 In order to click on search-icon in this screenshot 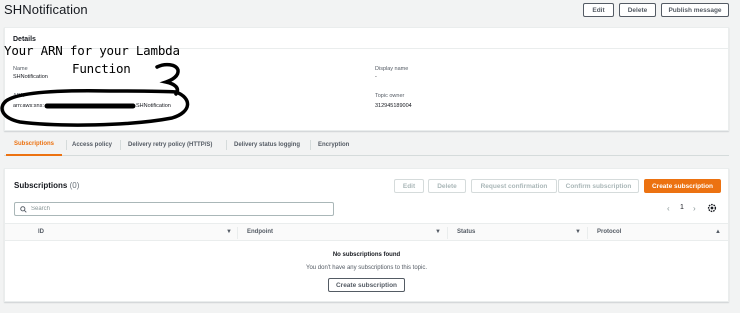, I will do `click(23, 209)`.